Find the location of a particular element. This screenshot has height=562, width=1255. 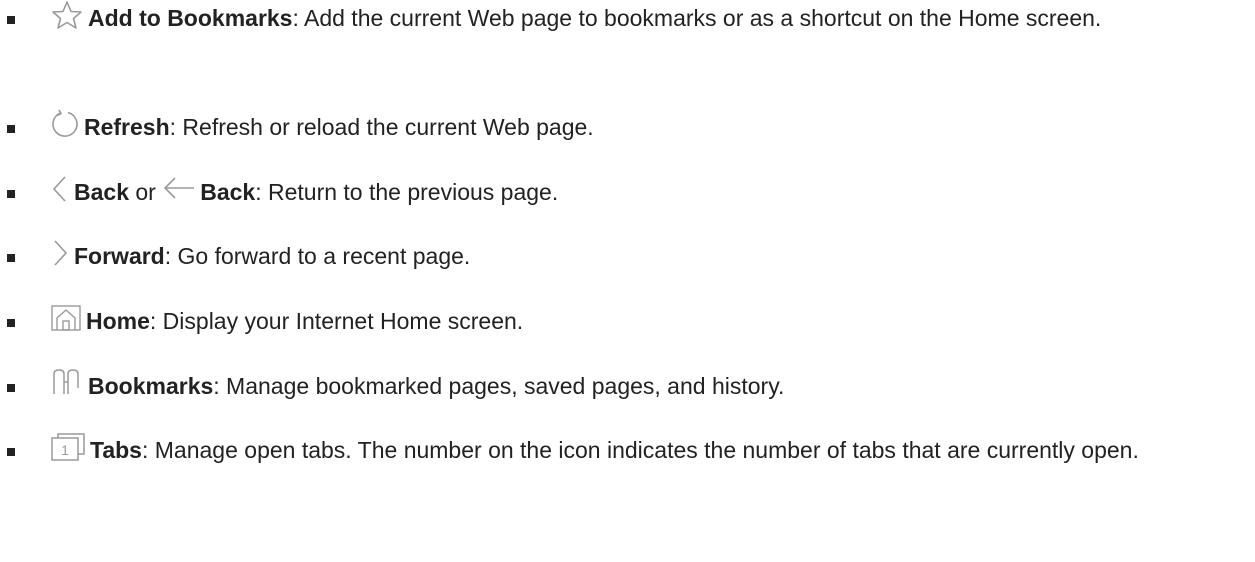

list-item-text: Home: Display your Internet Home screen. is located at coordinates (647, 320).